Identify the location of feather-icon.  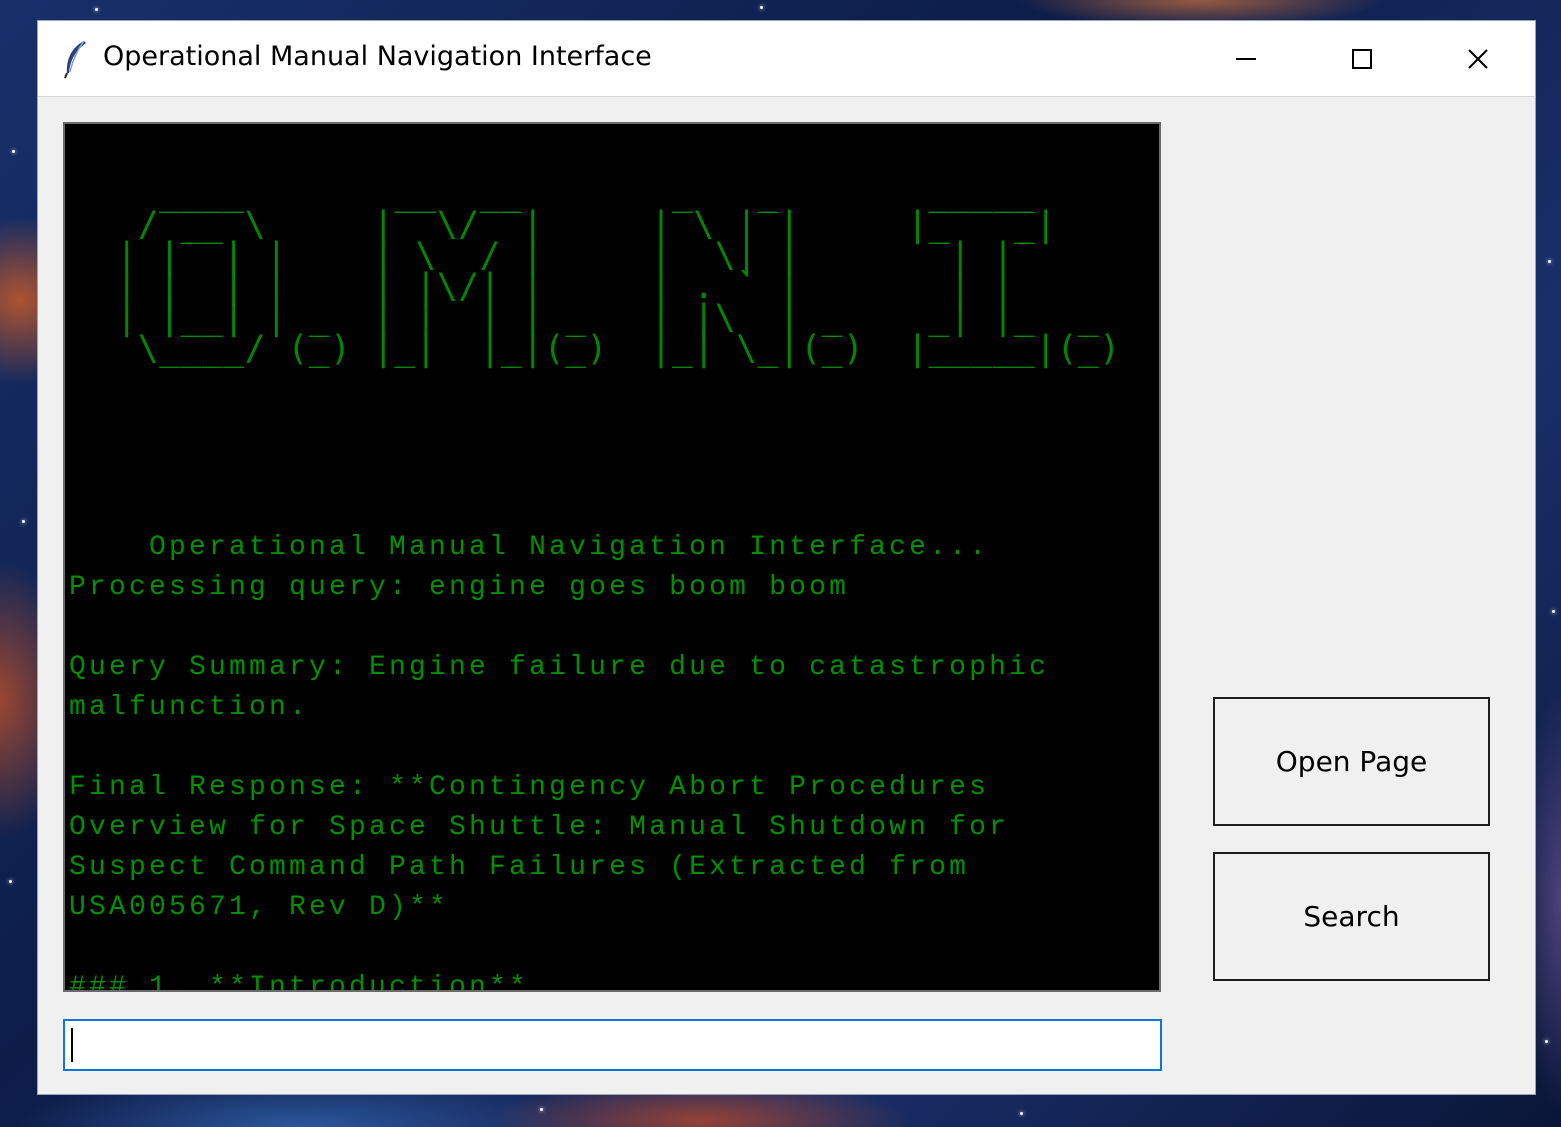
(75, 59).